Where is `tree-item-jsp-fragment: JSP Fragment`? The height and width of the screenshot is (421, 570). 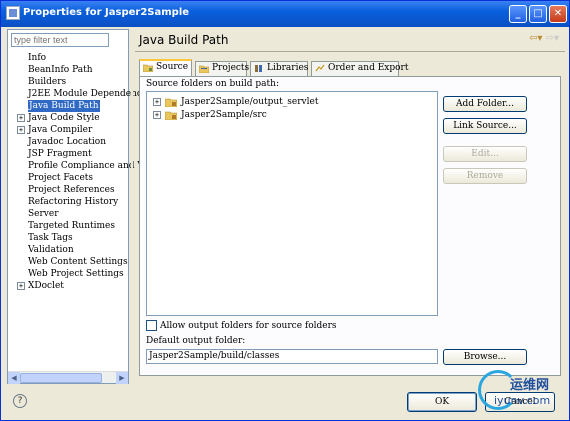 tree-item-jsp-fragment: JSP Fragment is located at coordinates (60, 154).